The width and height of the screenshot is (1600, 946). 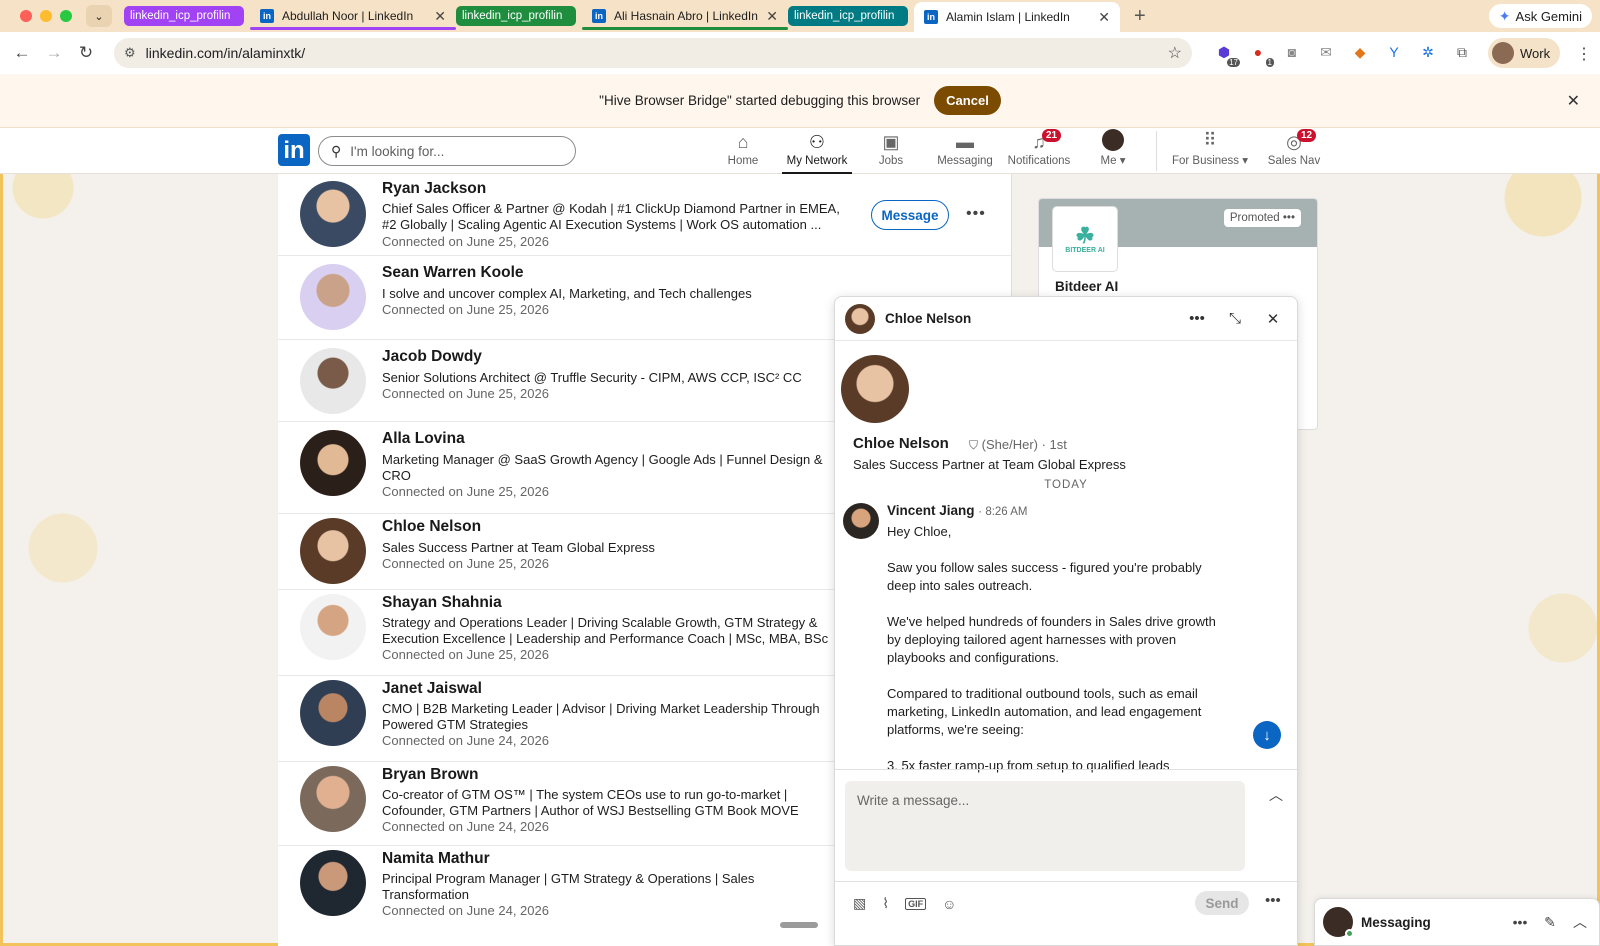 I want to click on connection-name: Jacob Dowdy, so click(x=432, y=357).